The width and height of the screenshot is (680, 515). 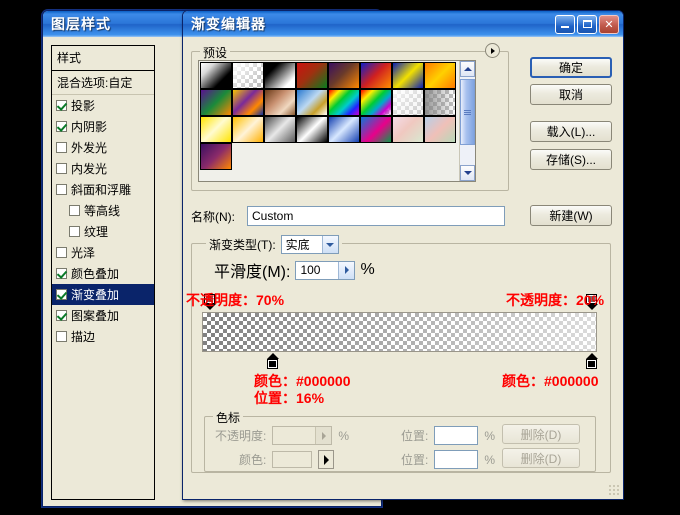 What do you see at coordinates (103, 252) in the screenshot?
I see `style-item-satin: 光泽` at bounding box center [103, 252].